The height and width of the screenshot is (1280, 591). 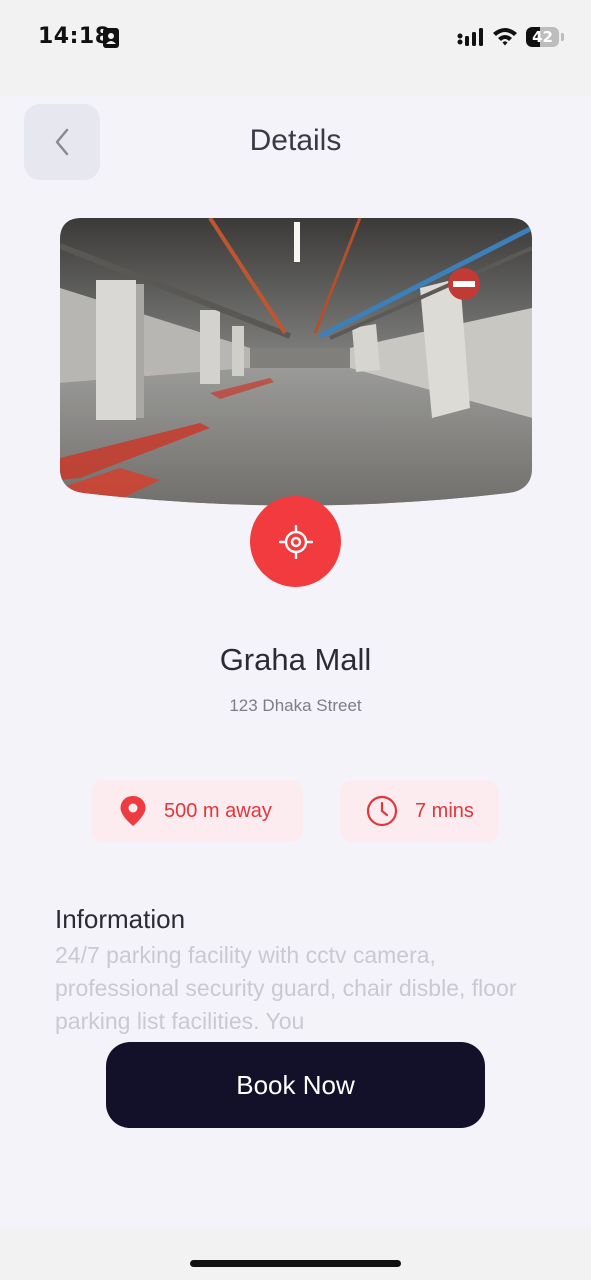 I want to click on distance-label: 500 m away, so click(x=218, y=810).